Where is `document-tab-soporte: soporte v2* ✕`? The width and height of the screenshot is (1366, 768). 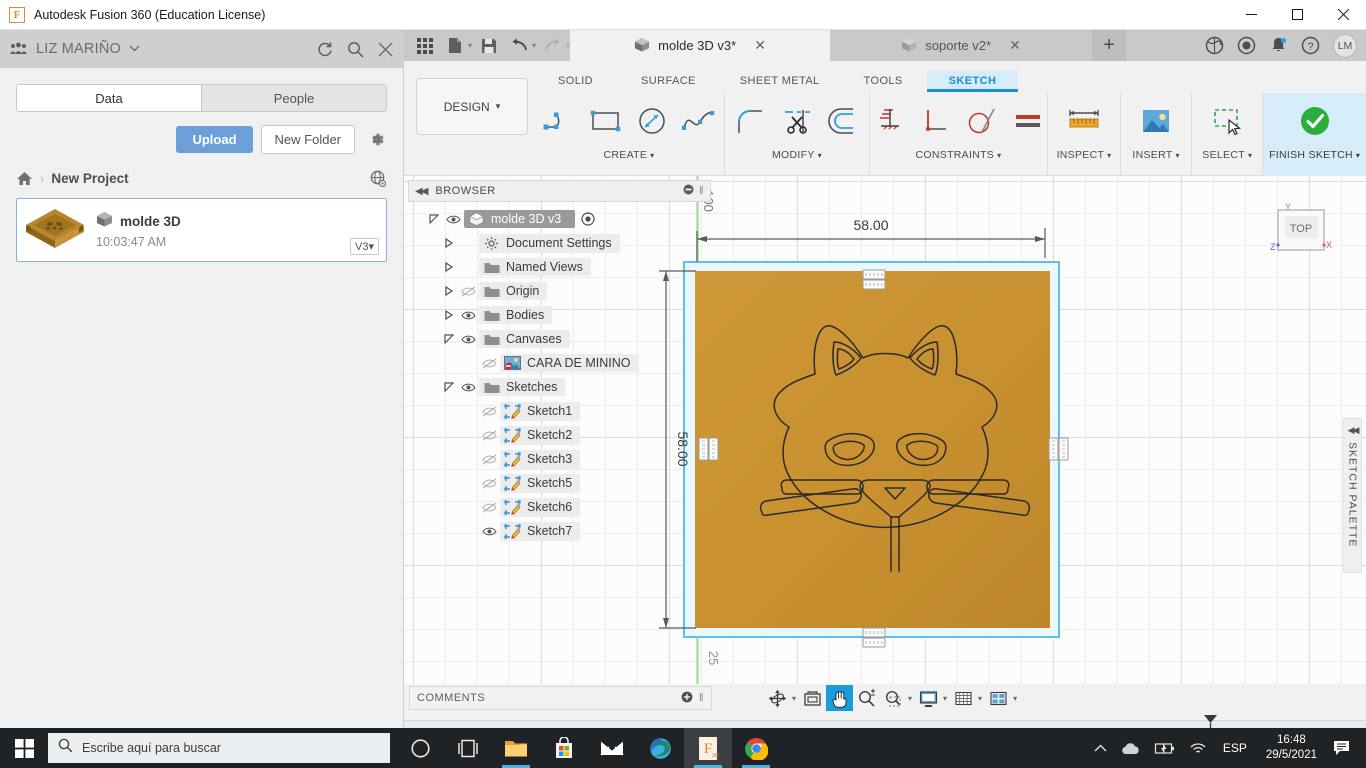 document-tab-soporte: soporte v2* ✕ is located at coordinates (961, 45).